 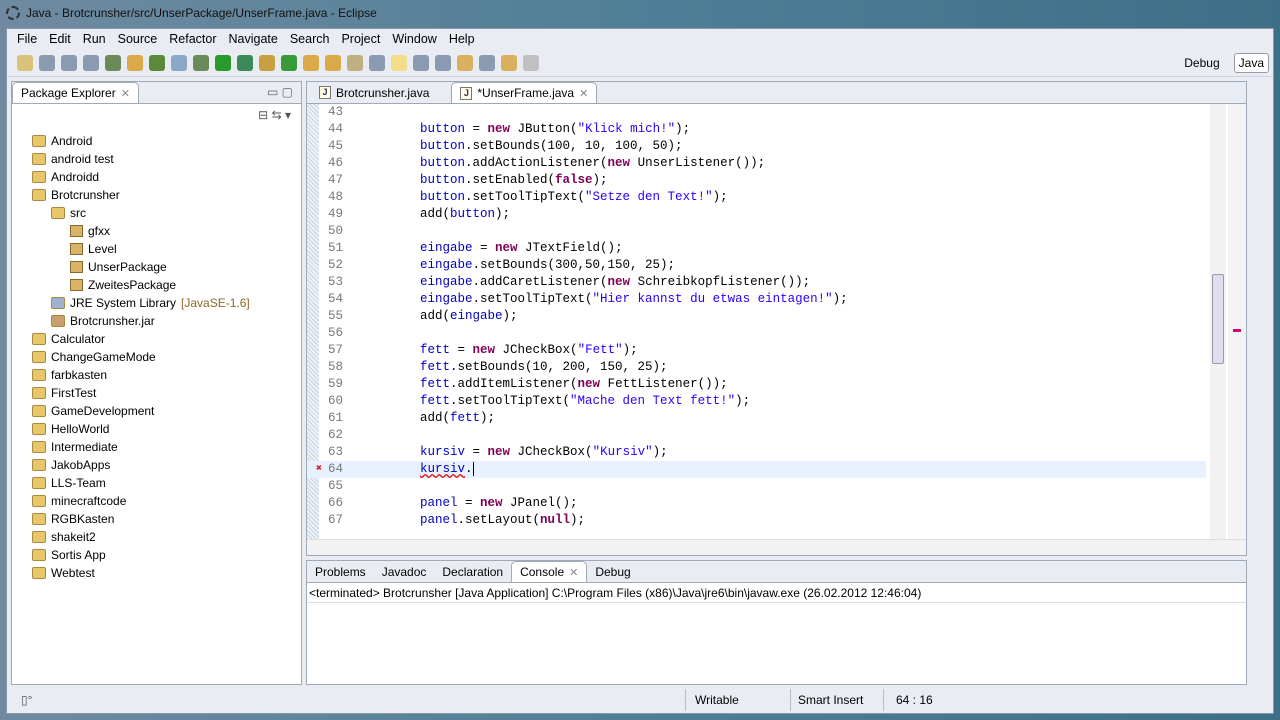 What do you see at coordinates (156, 213) in the screenshot?
I see `tree-item: src` at bounding box center [156, 213].